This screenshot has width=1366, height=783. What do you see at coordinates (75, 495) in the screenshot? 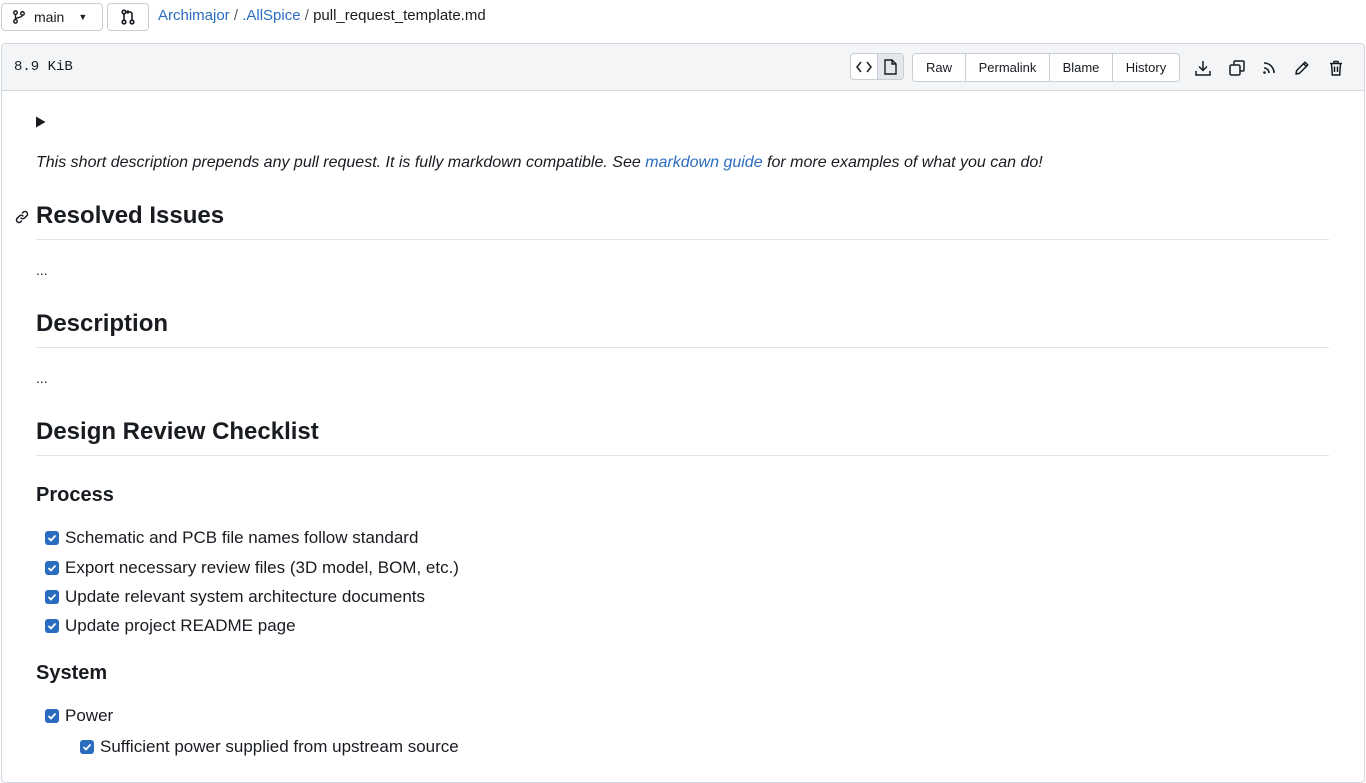
I see `heading-process: Process` at bounding box center [75, 495].